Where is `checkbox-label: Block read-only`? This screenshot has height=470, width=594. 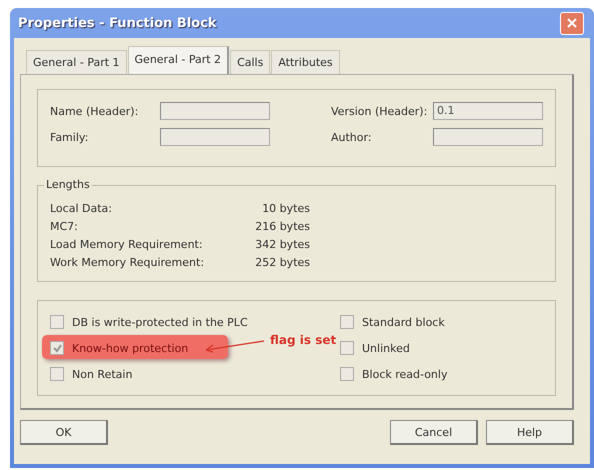 checkbox-label: Block read-only is located at coordinates (405, 374).